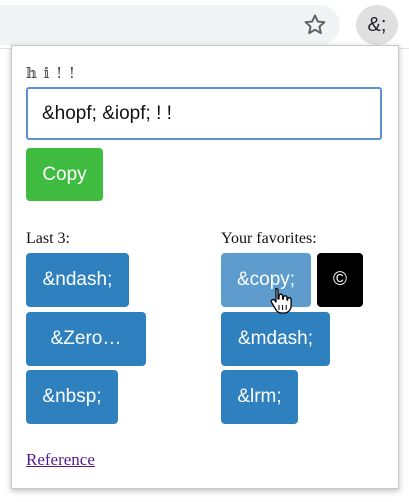  What do you see at coordinates (377, 25) in the screenshot?
I see `extension-button: &;` at bounding box center [377, 25].